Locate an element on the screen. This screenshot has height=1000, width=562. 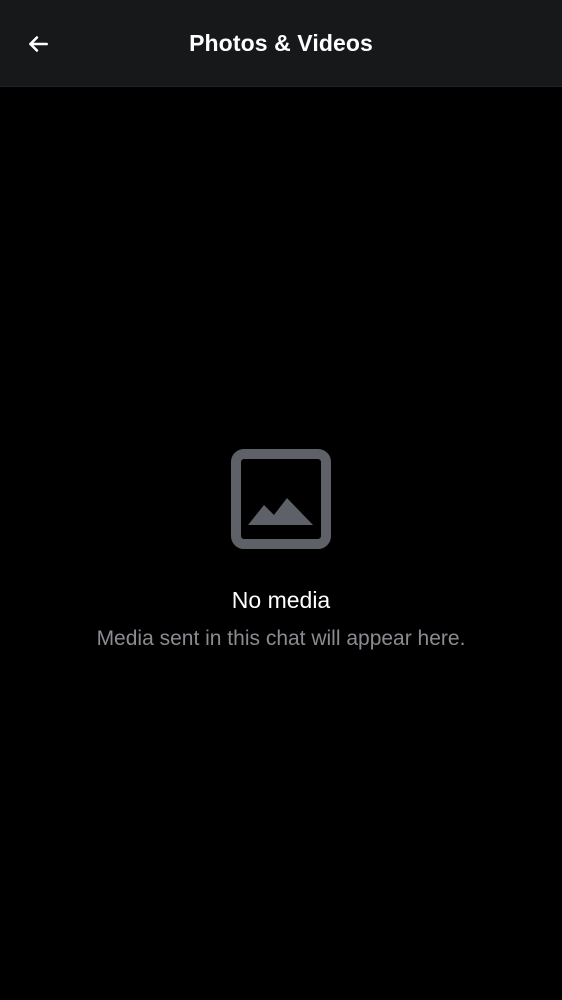
app-bar: Photos & Videos is located at coordinates (281, 43).